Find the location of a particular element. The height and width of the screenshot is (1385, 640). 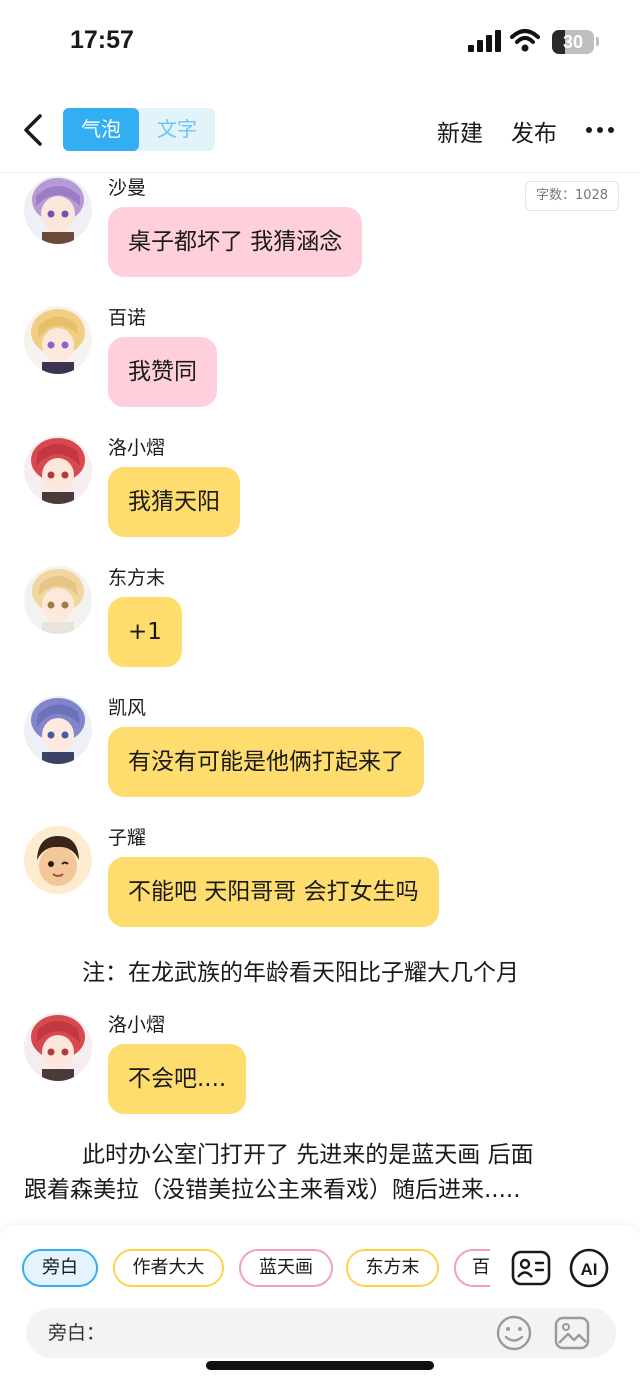

avatar-blue-hair is located at coordinates (58, 730).